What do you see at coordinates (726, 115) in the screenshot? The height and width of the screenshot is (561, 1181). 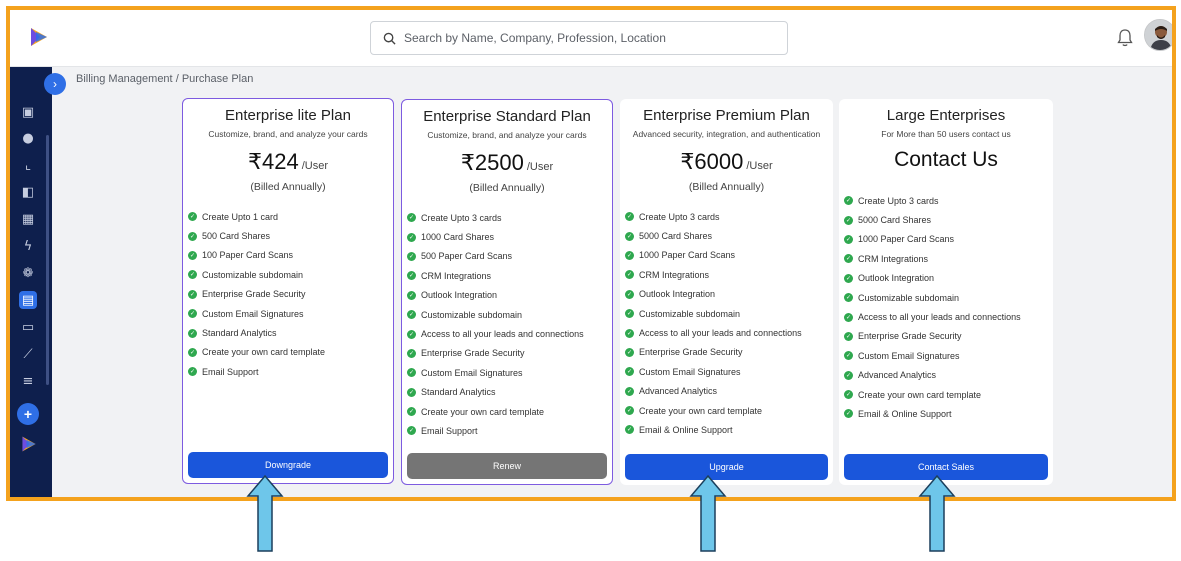 I see `plan-title: Enterprise Premium Plan` at bounding box center [726, 115].